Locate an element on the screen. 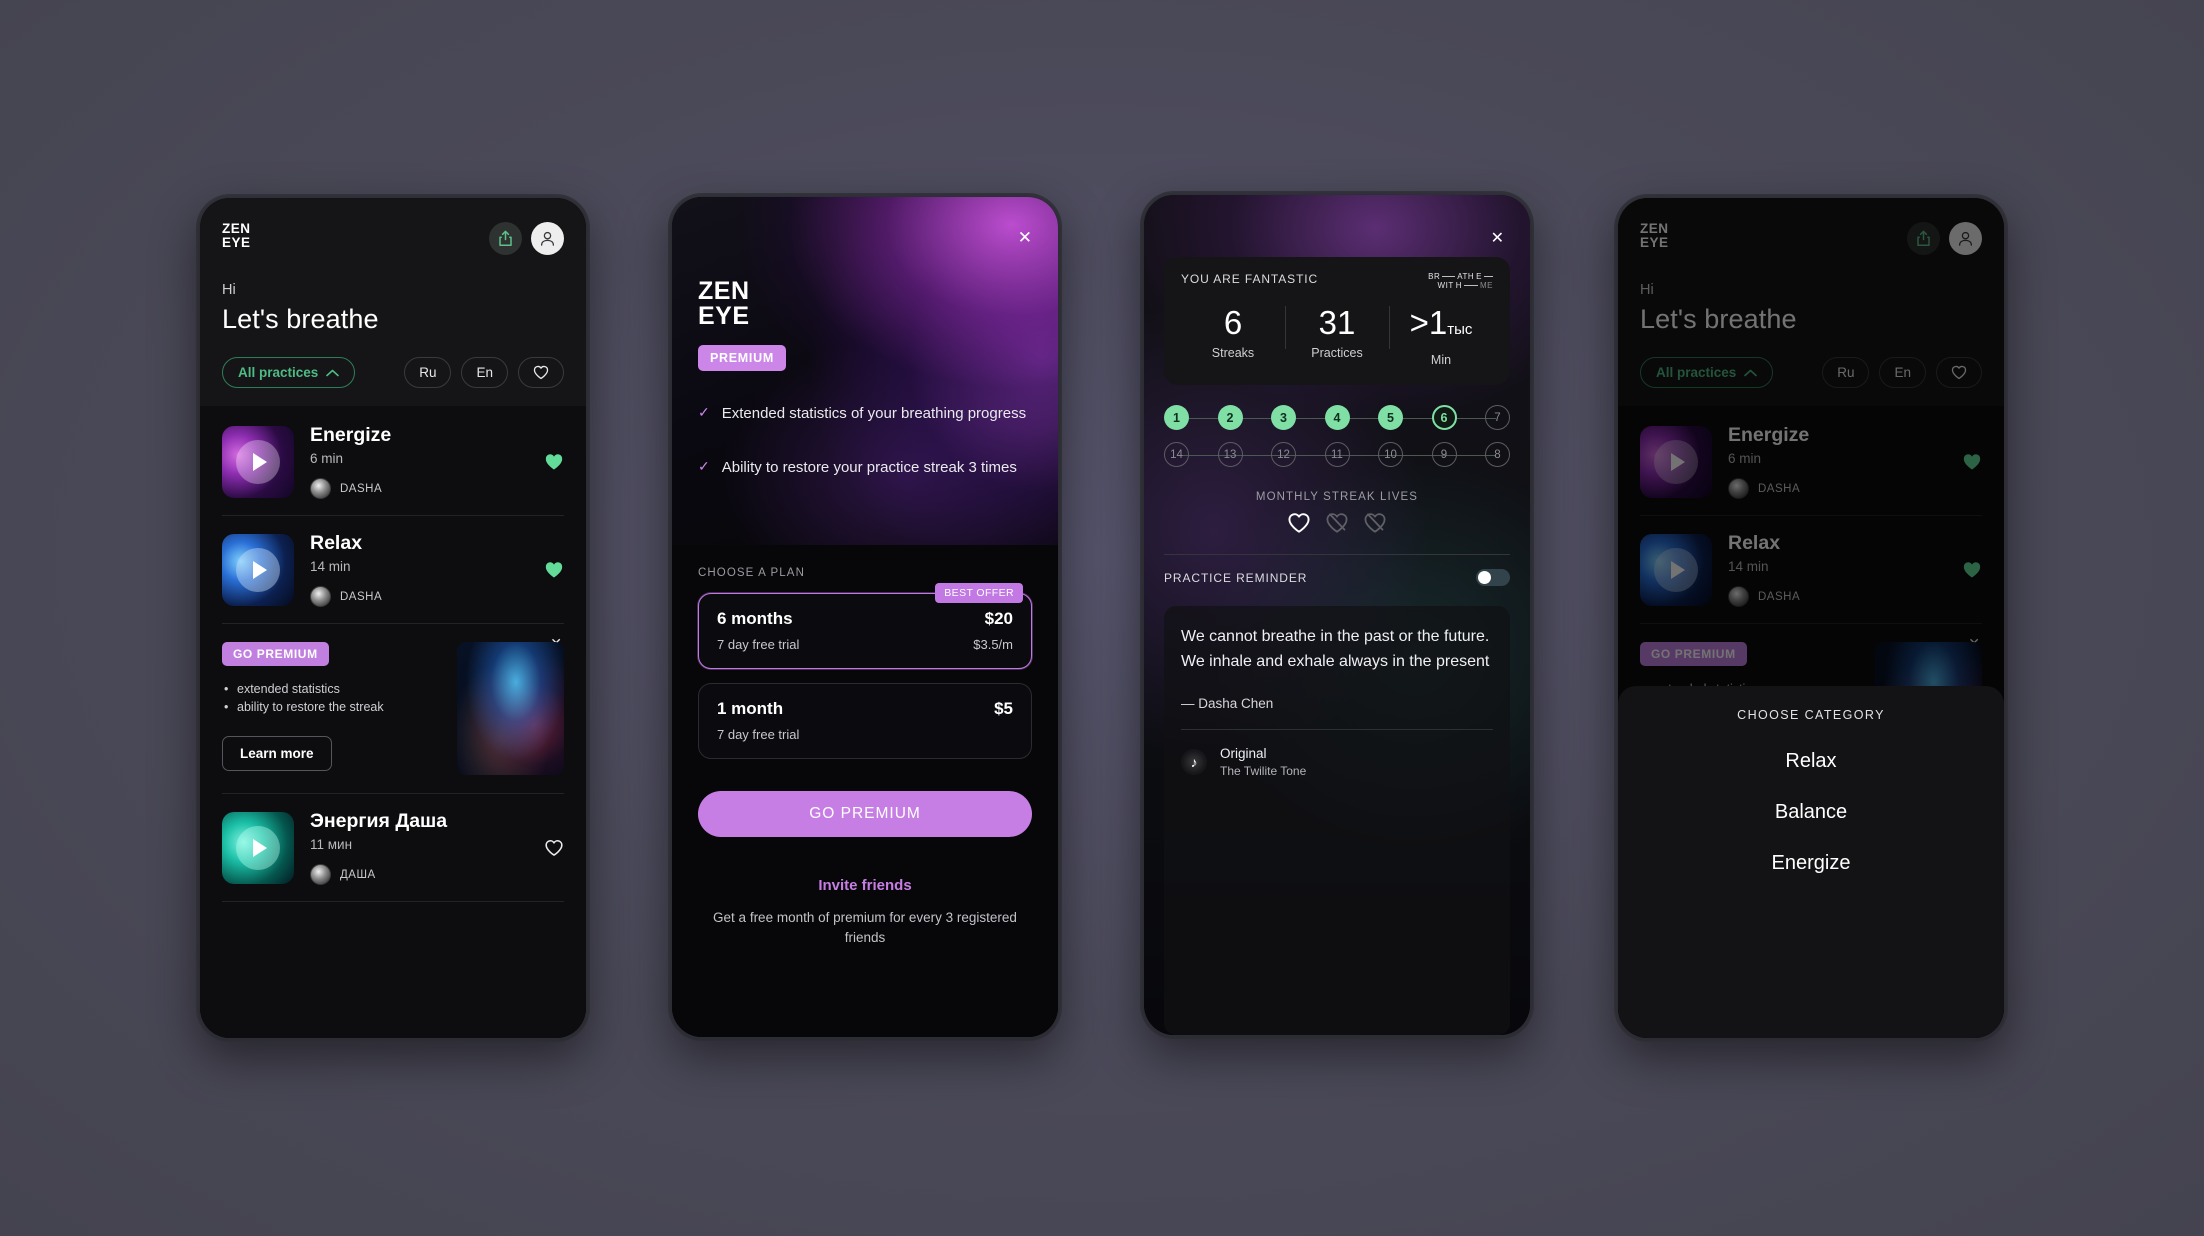 This screenshot has height=1236, width=2204. streak-day: 5 is located at coordinates (1390, 417).